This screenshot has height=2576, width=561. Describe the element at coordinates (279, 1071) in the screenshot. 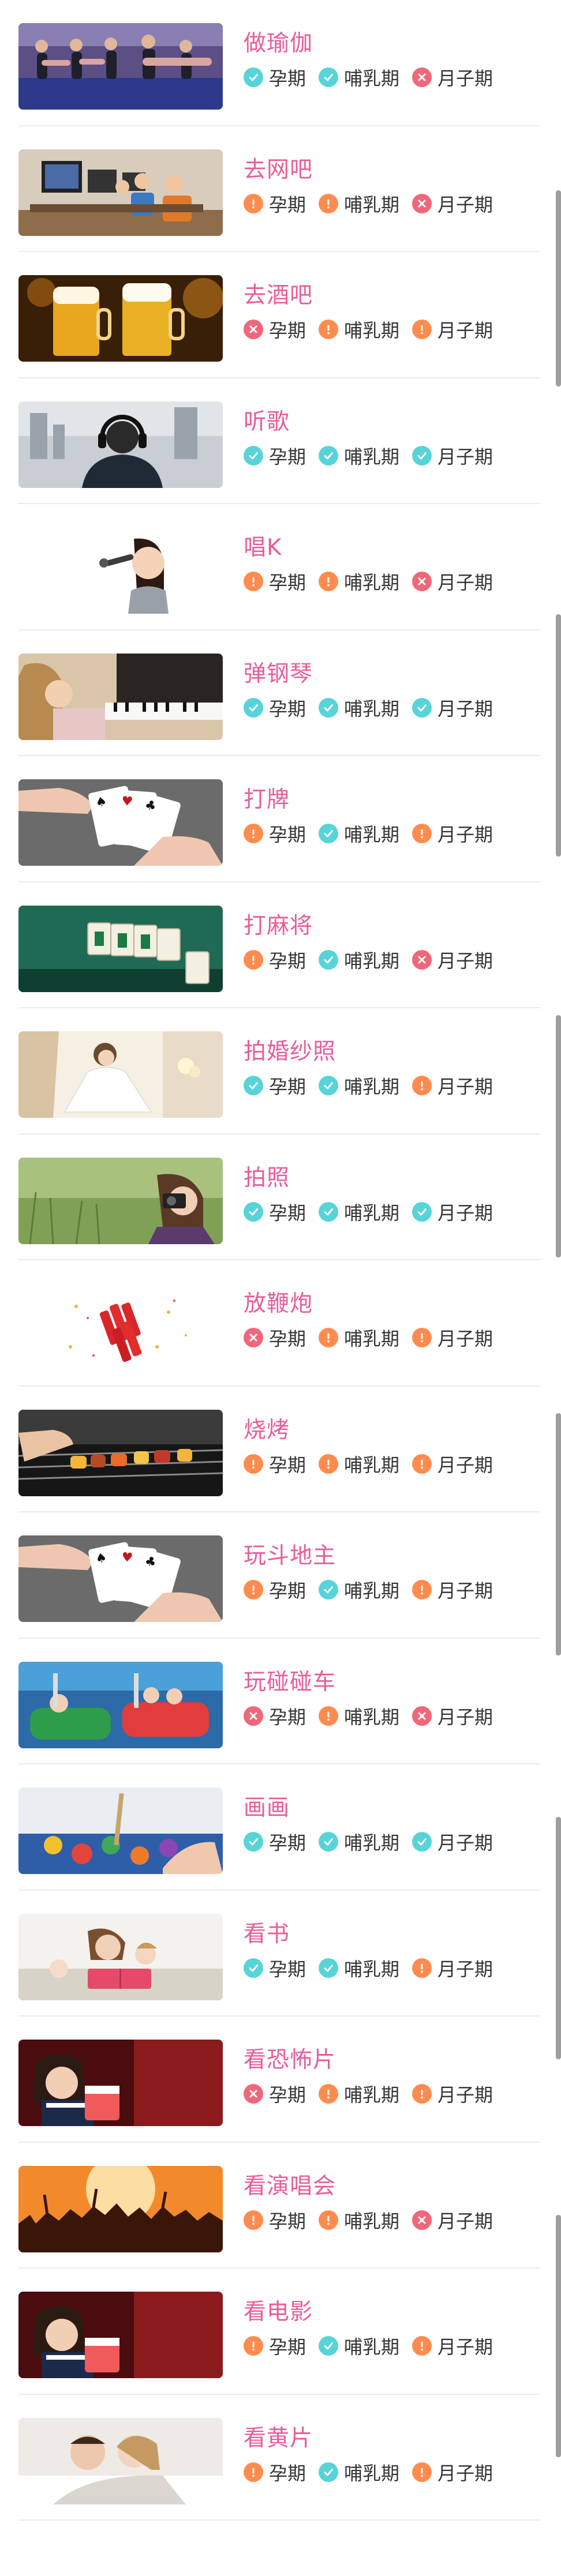

I see `list-item: 拍婚纱照 孕期 哺乳期 月子期` at that location.